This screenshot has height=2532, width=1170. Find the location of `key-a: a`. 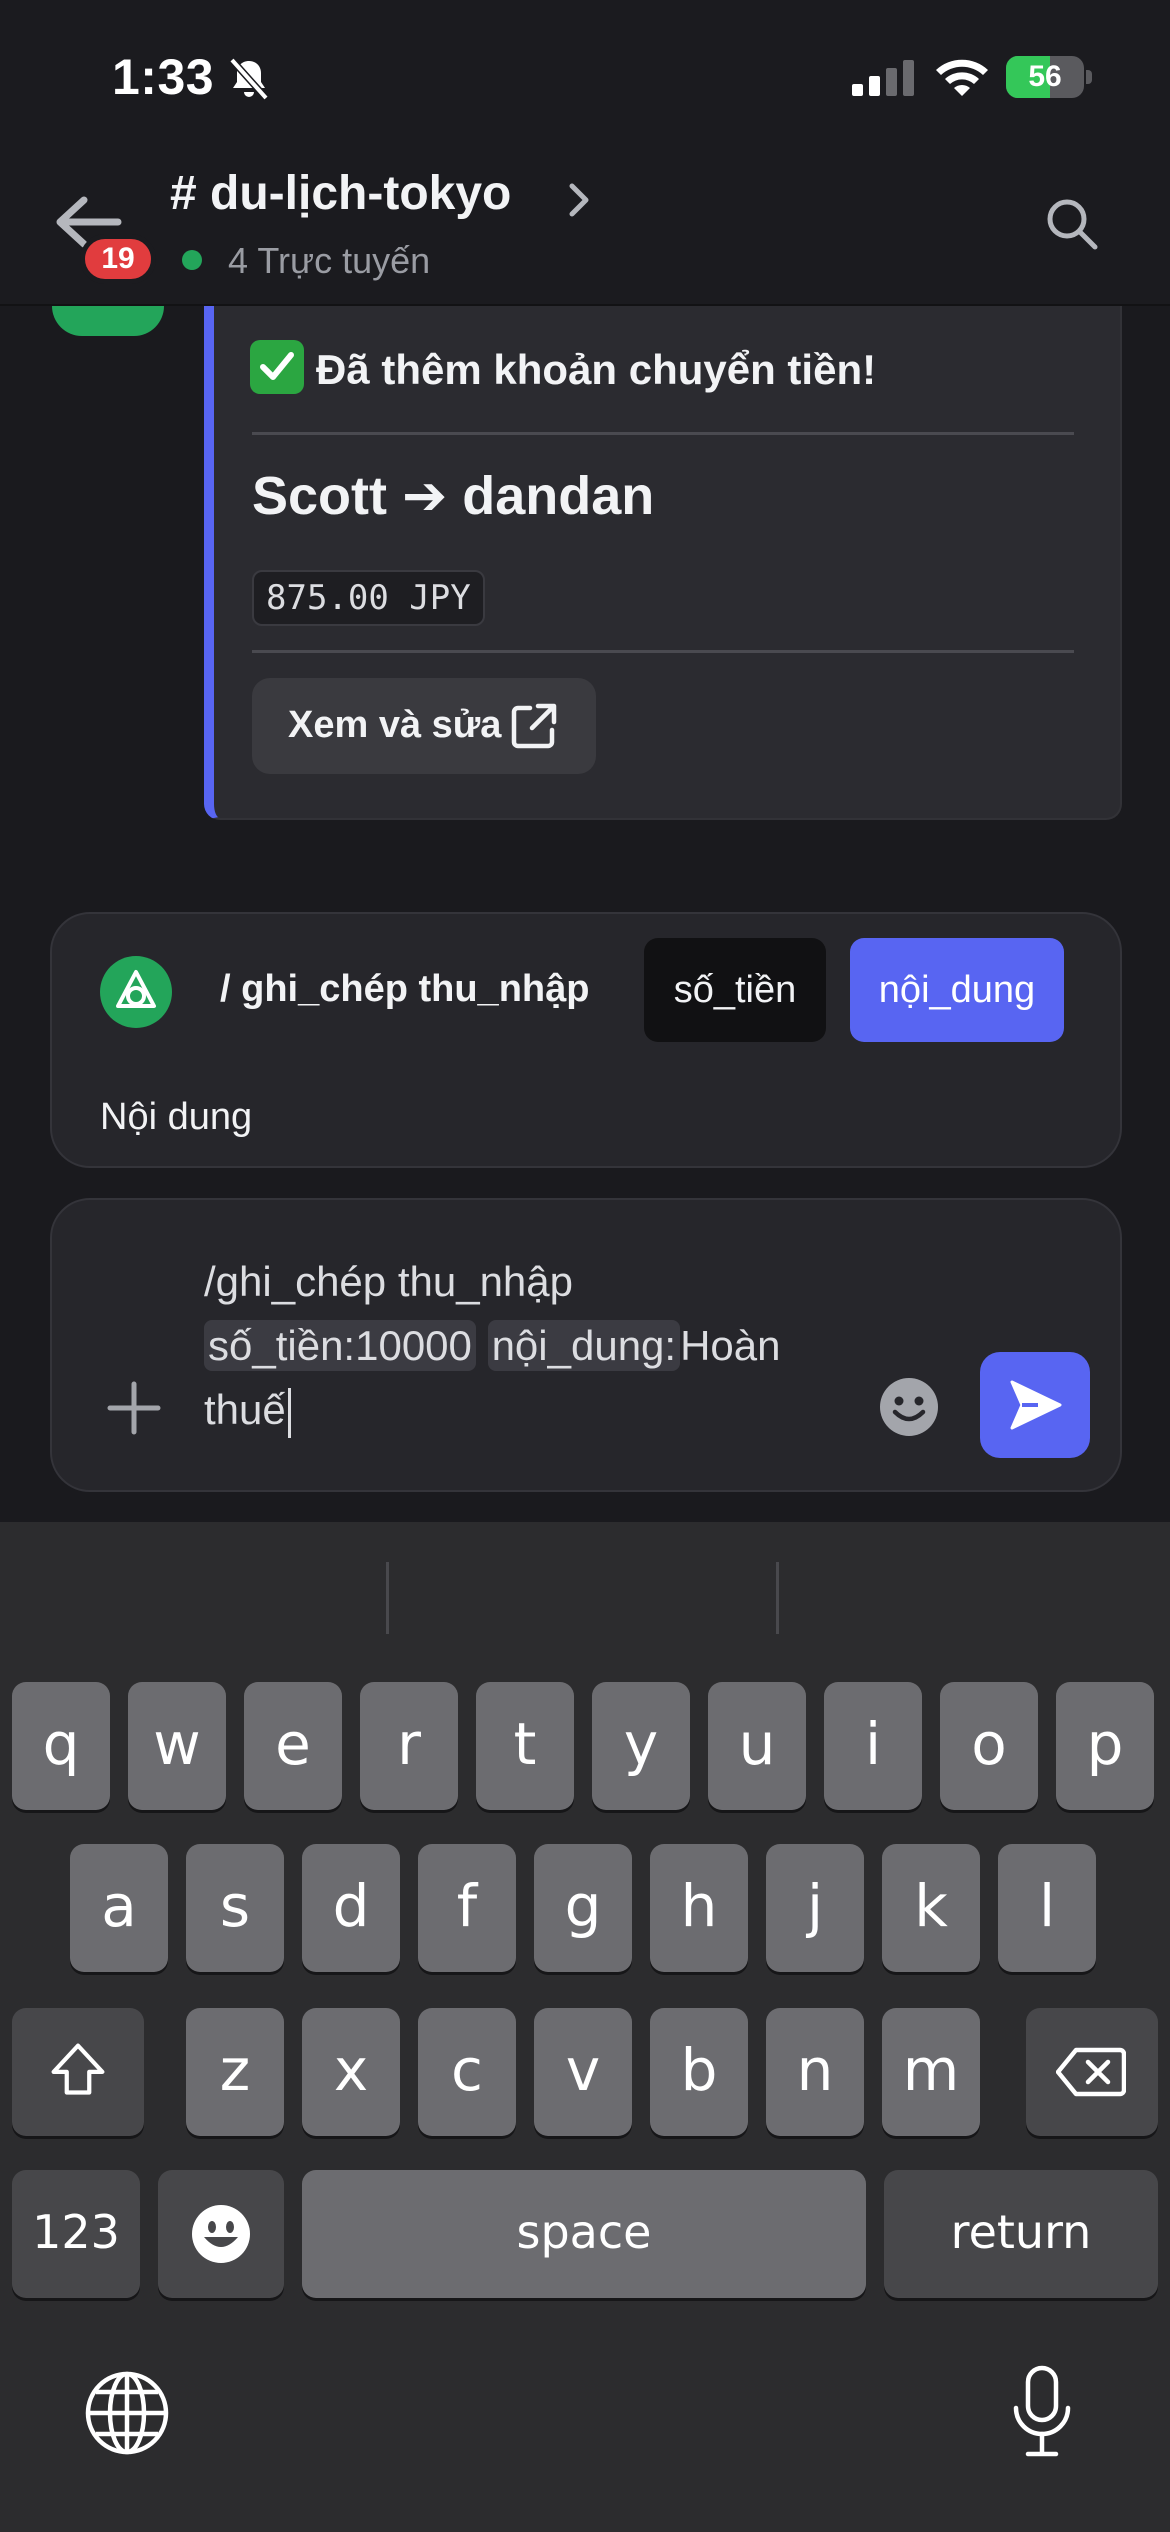

key-a: a is located at coordinates (119, 1908).